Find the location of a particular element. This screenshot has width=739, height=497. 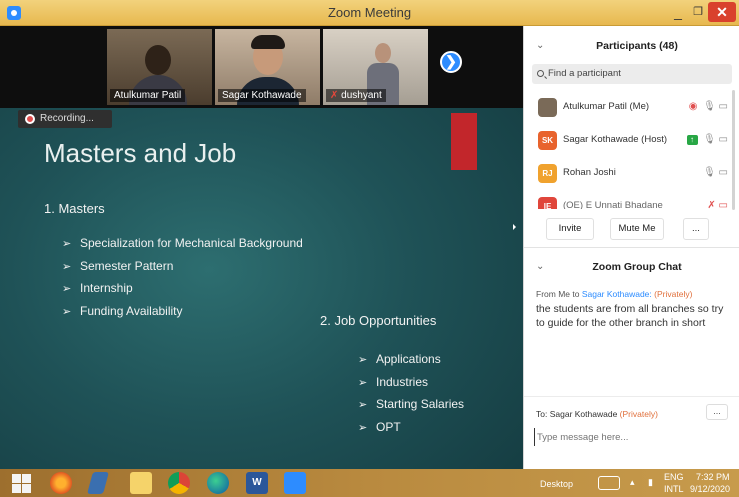

chat-divider is located at coordinates (631, 396).